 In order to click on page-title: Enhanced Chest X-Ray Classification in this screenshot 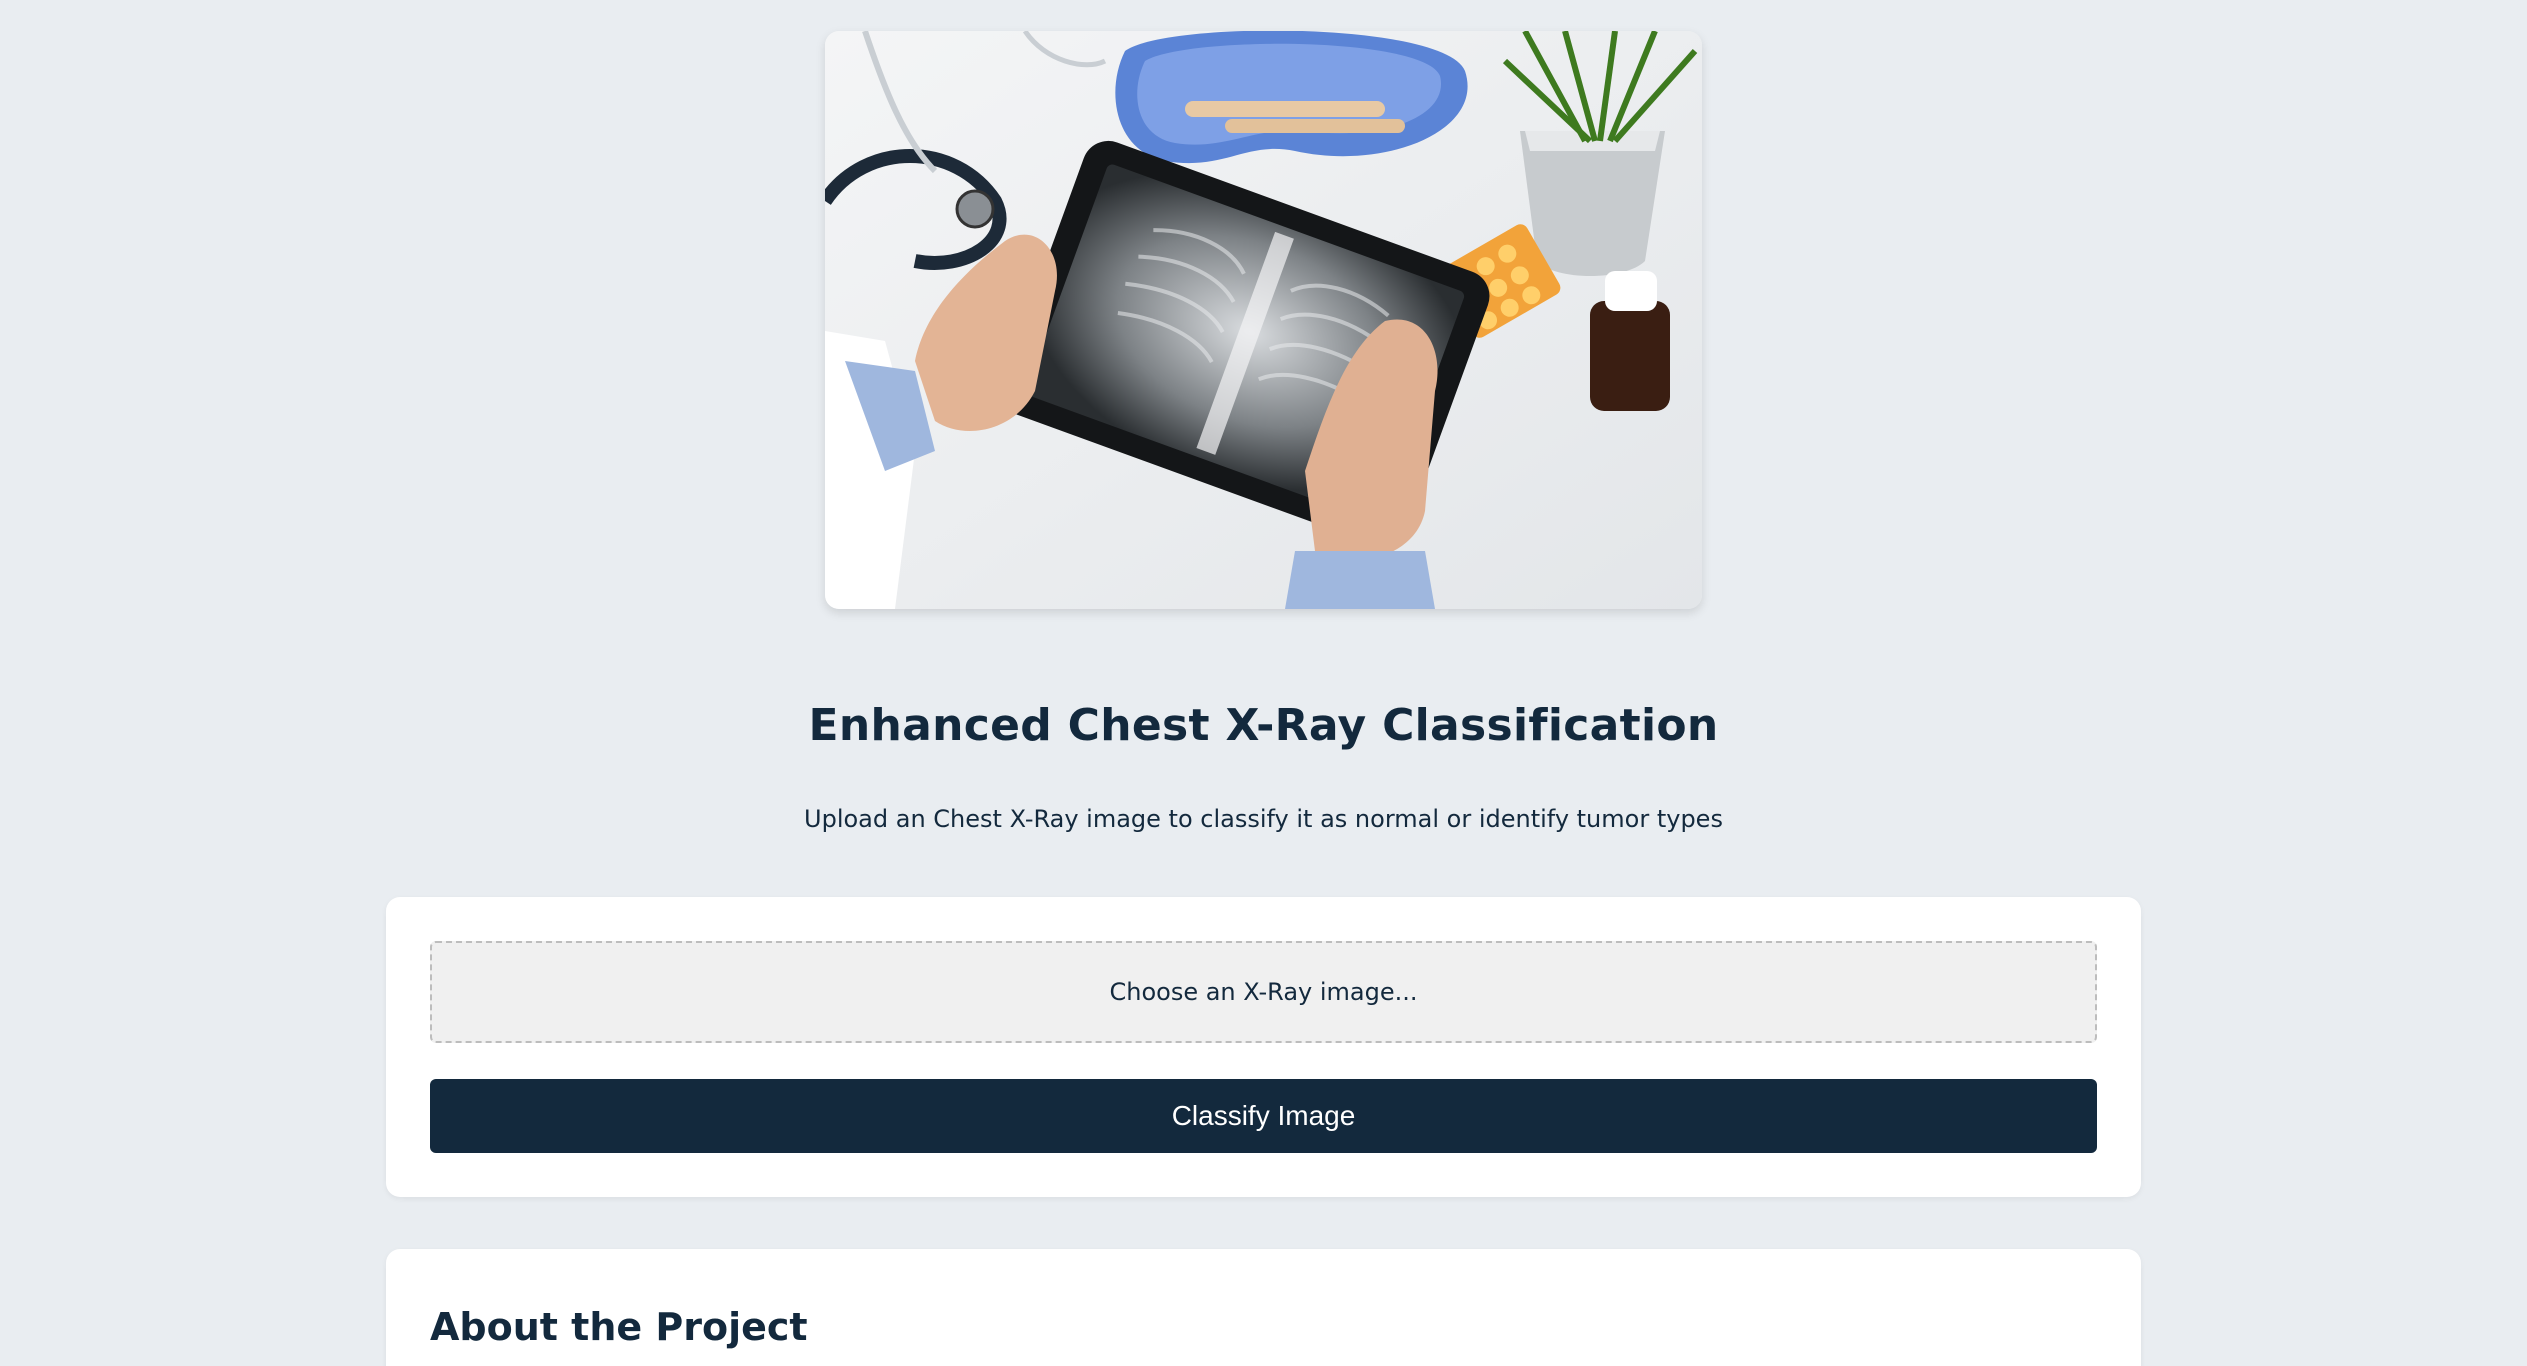, I will do `click(1263, 725)`.